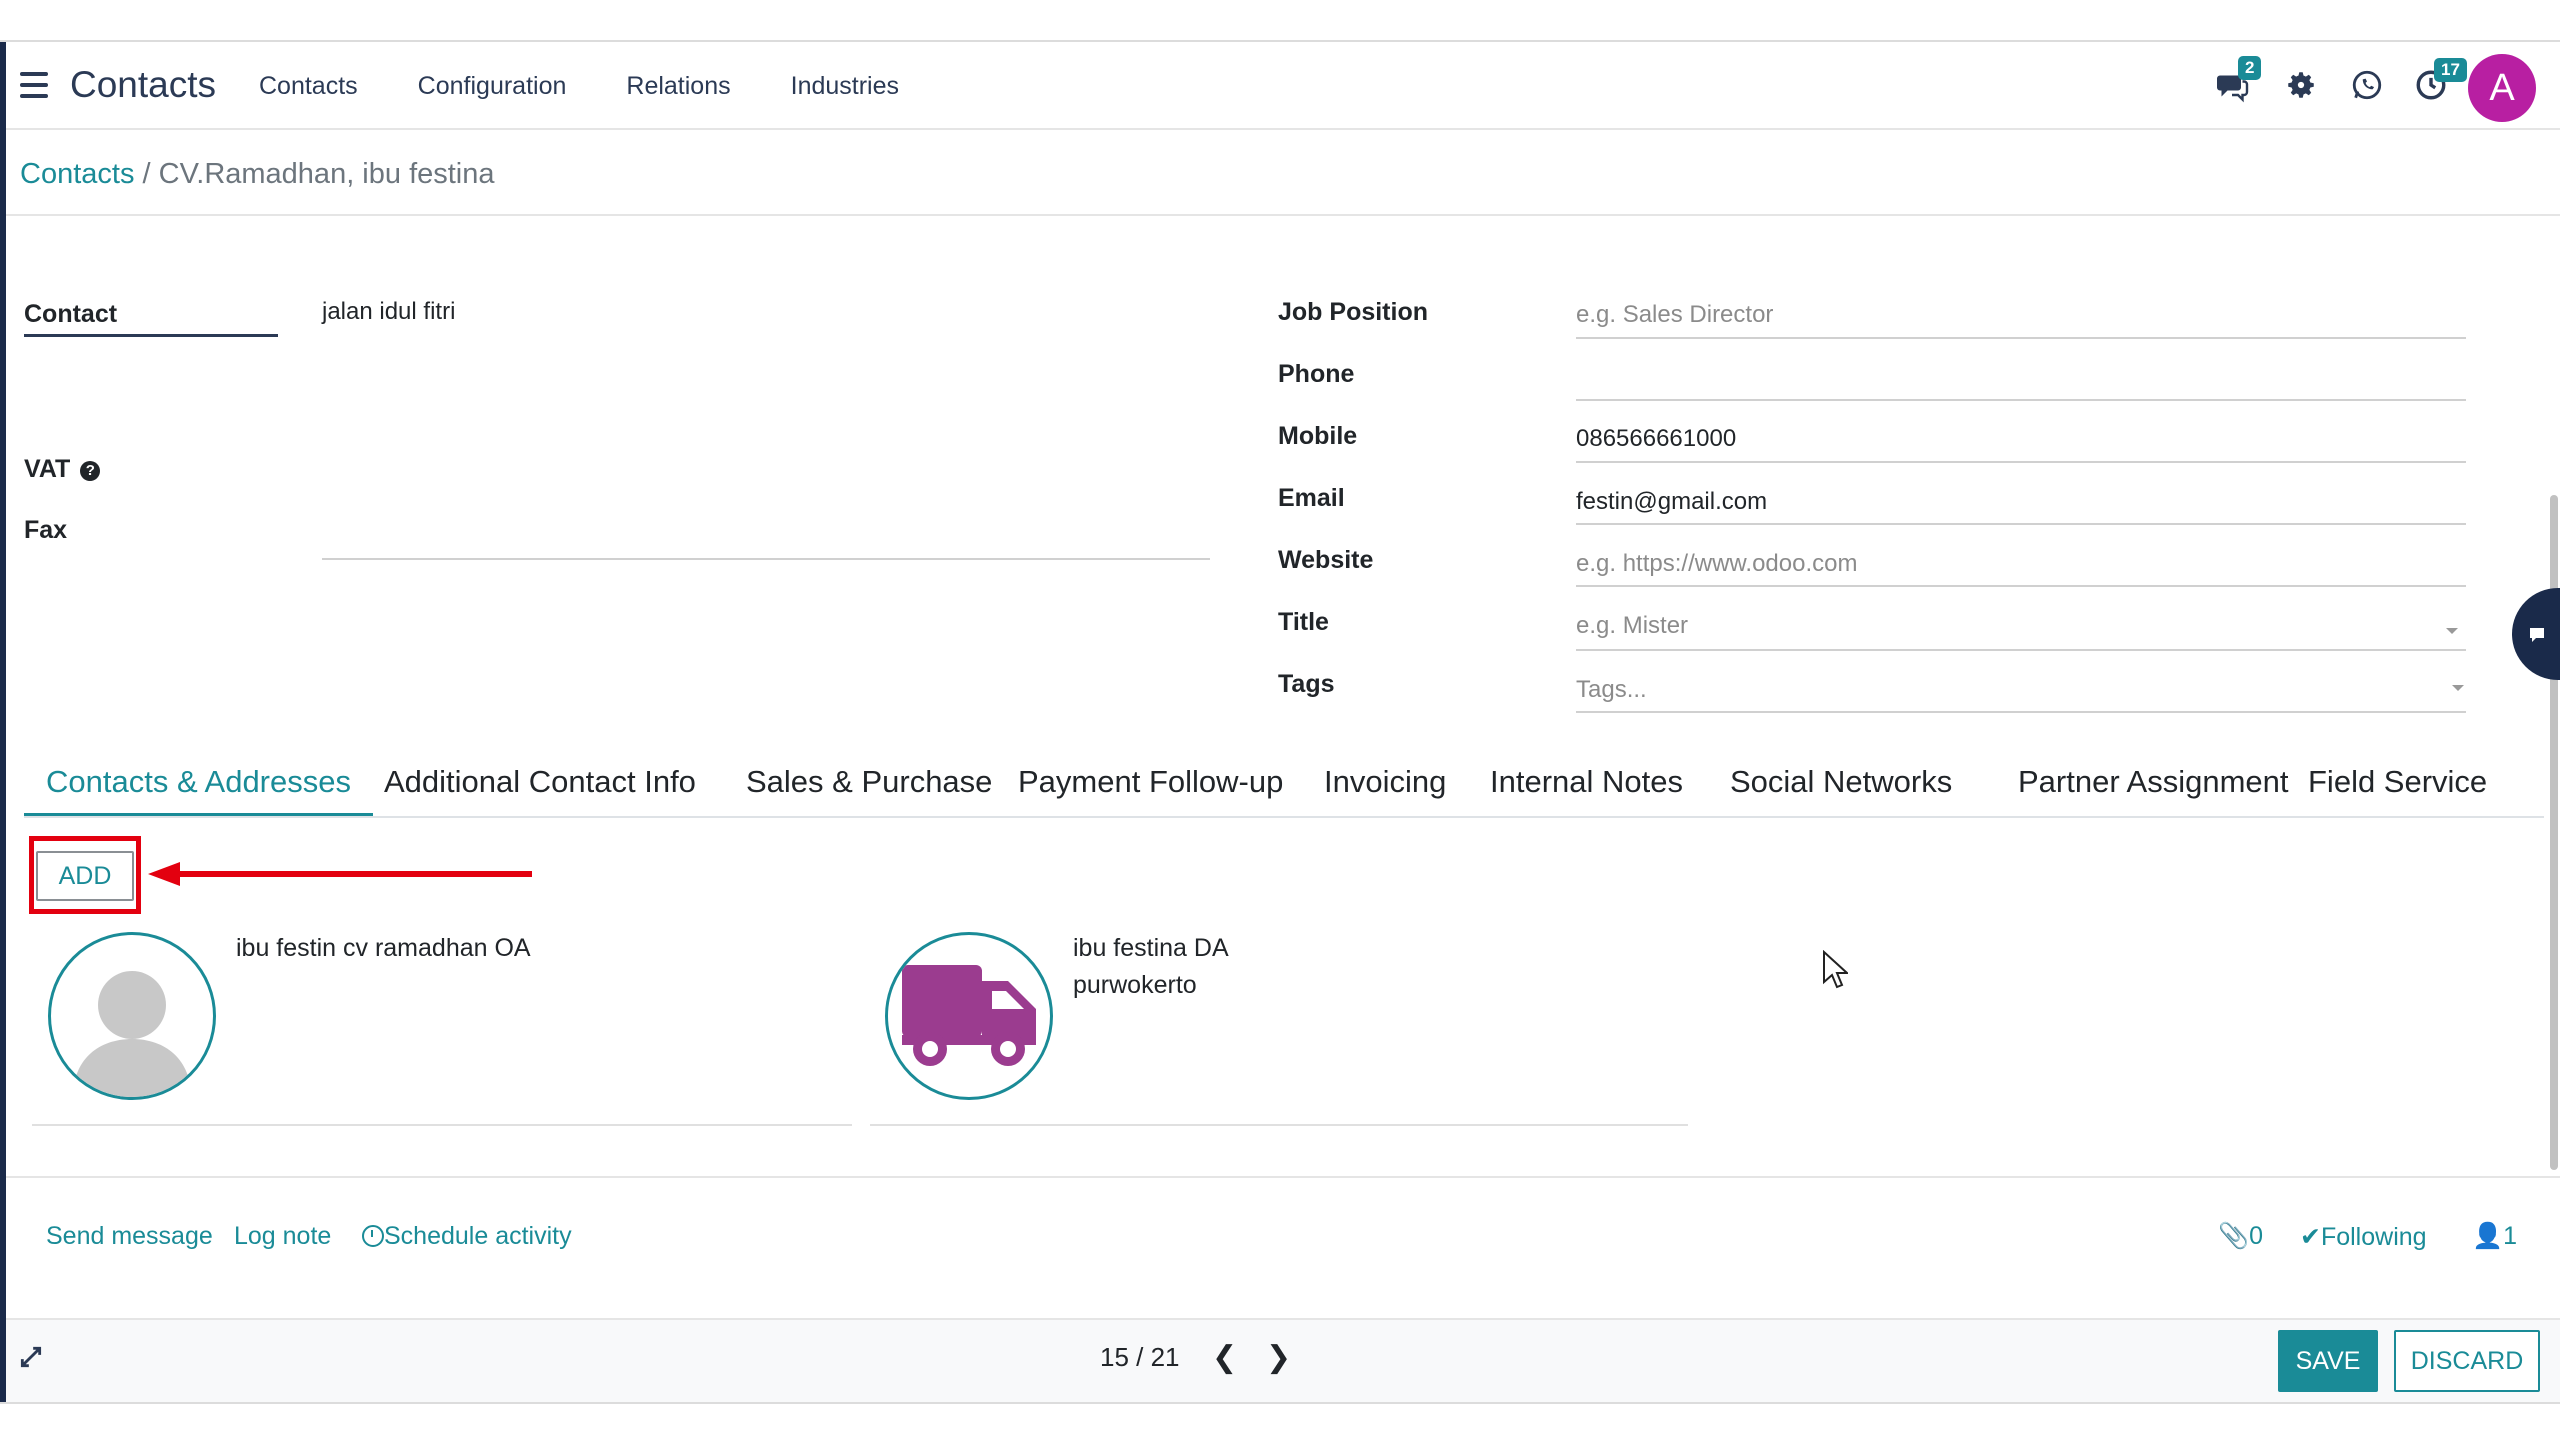  I want to click on breadcrumb-parent-link: Contacts, so click(77, 174).